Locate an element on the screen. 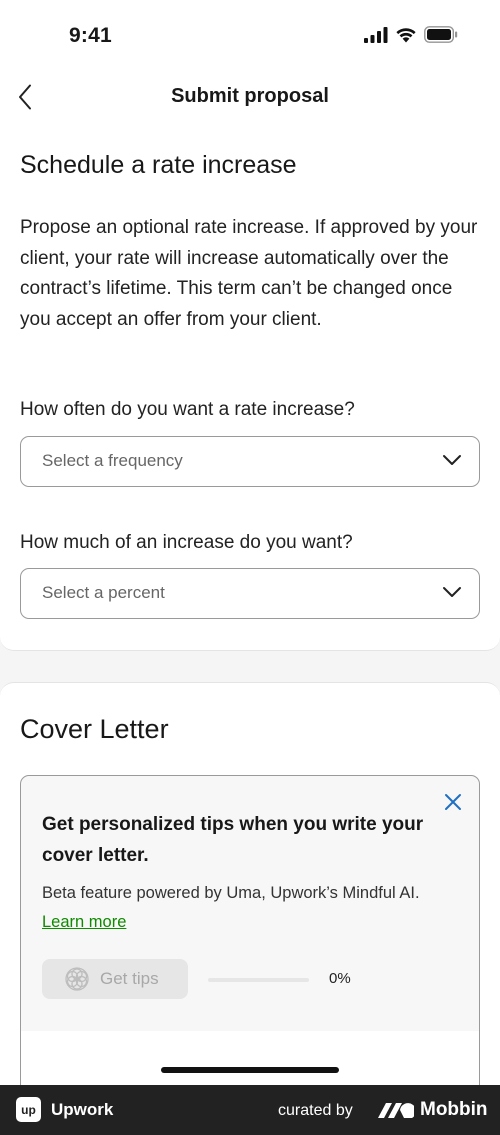  attribution-footer: up Upwork curated by Mobbin is located at coordinates (250, 1110).